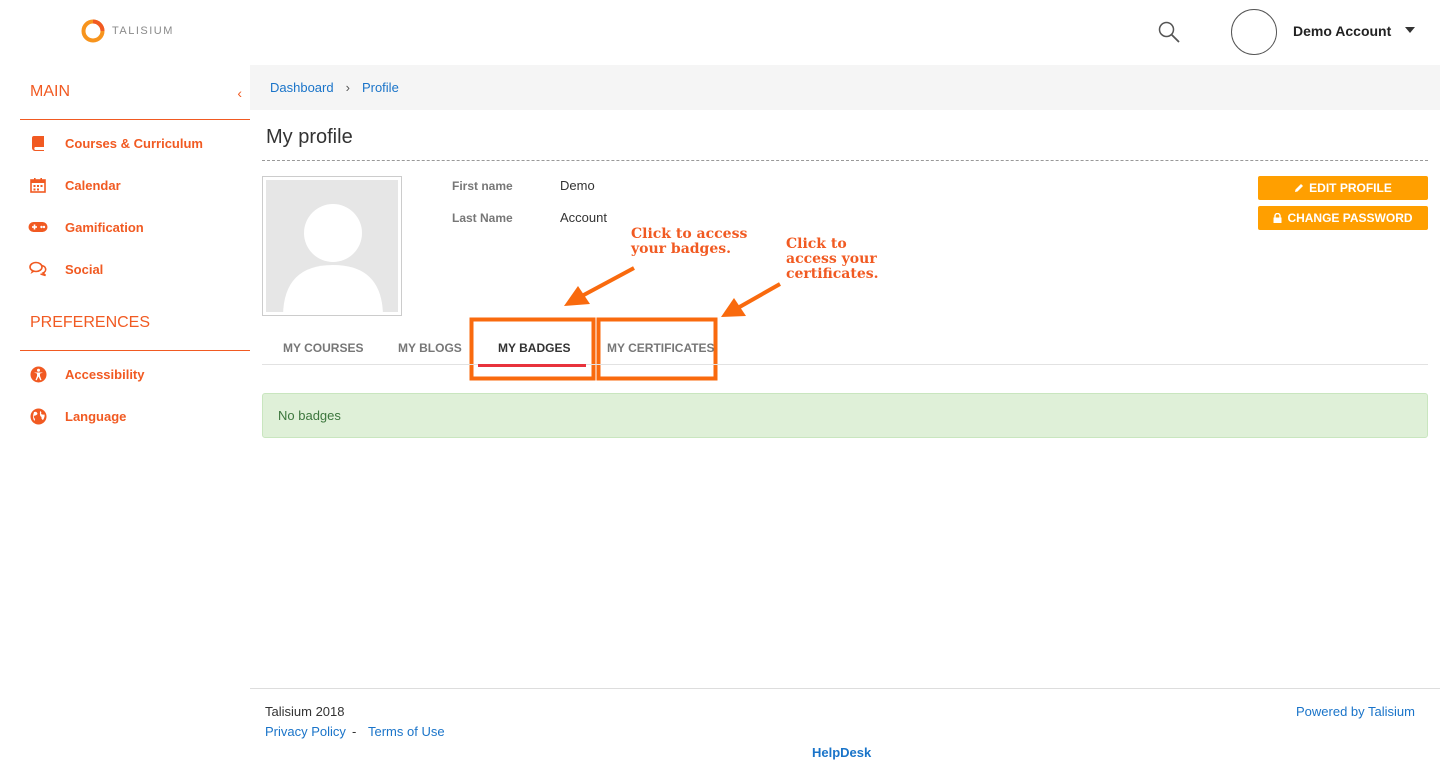 The height and width of the screenshot is (780, 1440). I want to click on sidebar-item-courses: Courses & Curriculum, so click(135, 143).